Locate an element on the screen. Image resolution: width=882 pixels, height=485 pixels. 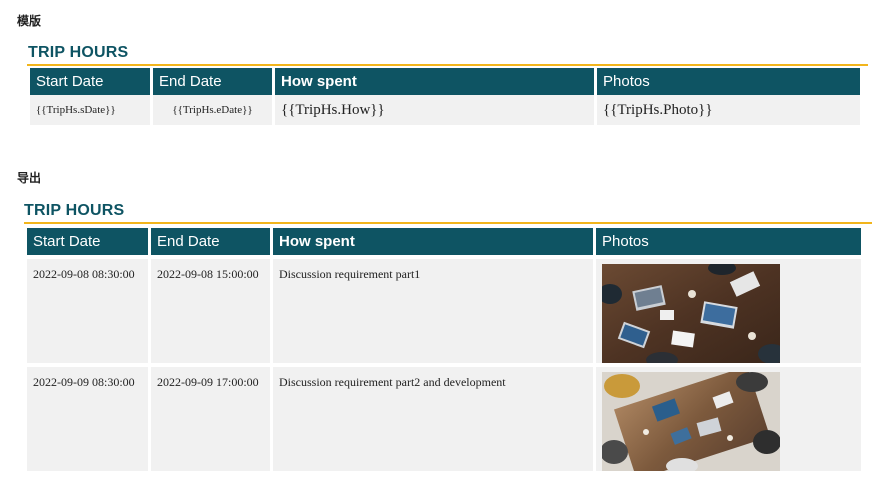
template-cell-end: {{TripHs.eDate}} is located at coordinates (212, 110).